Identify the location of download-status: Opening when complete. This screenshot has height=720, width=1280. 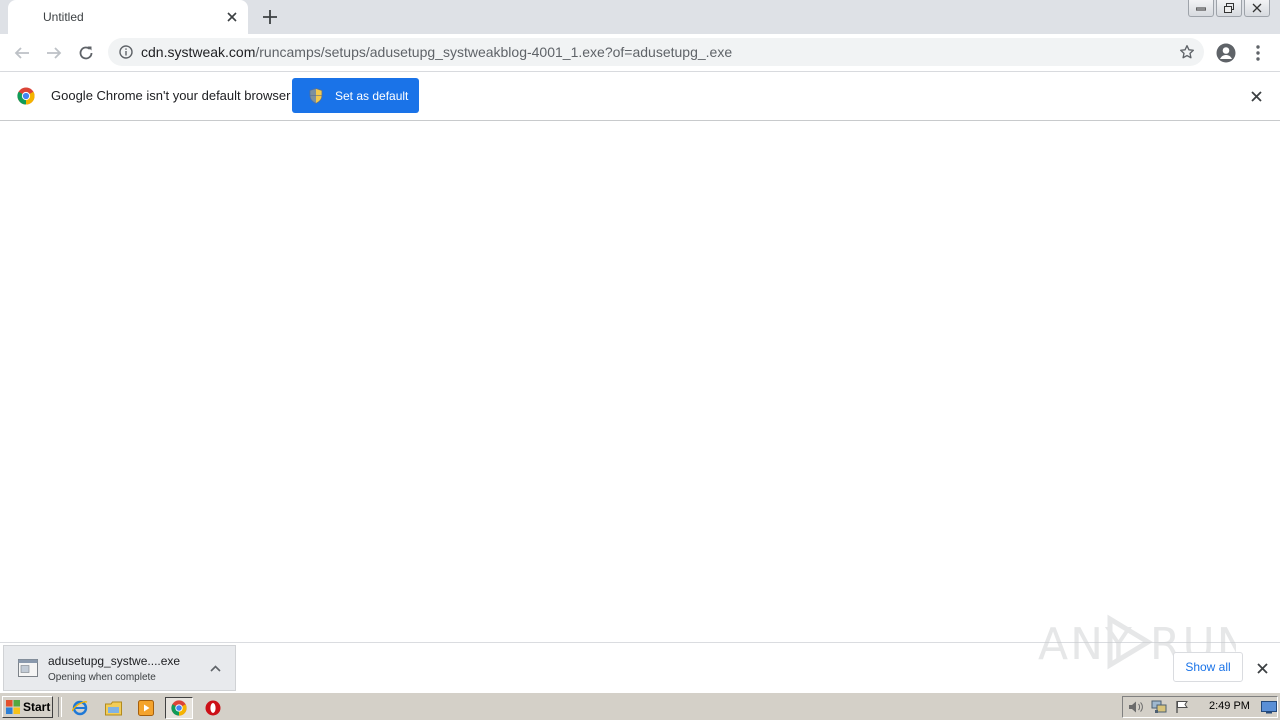
(102, 677).